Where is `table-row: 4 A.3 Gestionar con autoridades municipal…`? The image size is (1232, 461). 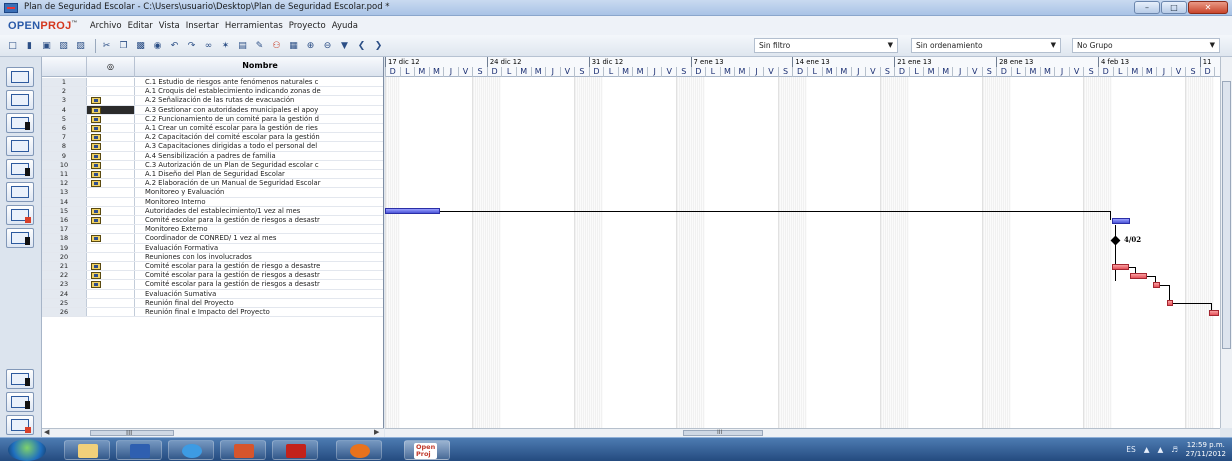
table-row: 4 A.3 Gestionar con autoridades municipal… is located at coordinates (212, 110).